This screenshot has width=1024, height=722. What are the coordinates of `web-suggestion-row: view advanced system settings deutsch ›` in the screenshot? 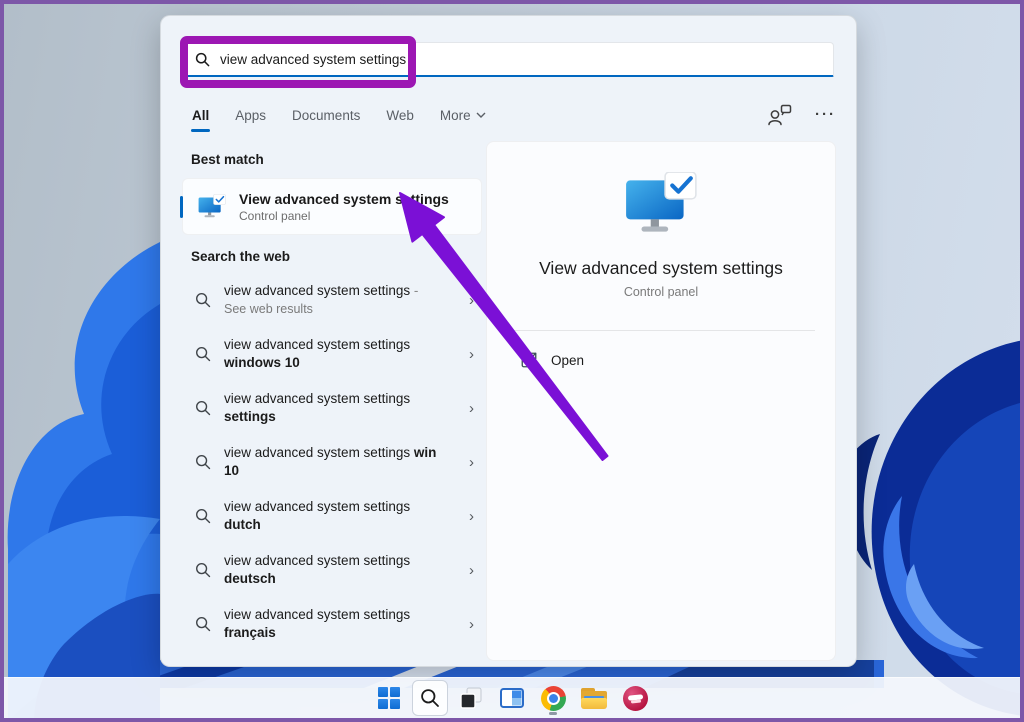 It's located at (332, 570).